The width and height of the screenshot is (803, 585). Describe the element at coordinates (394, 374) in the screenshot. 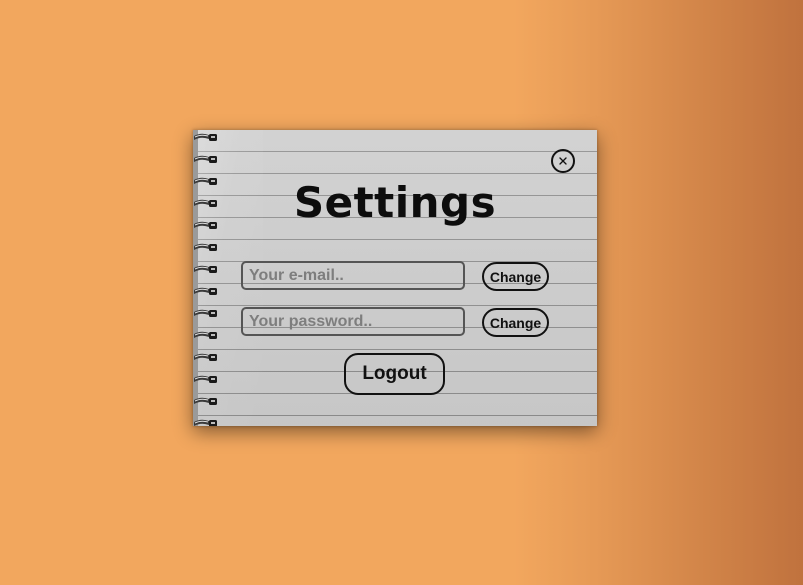

I see `logout-button: Logout` at that location.